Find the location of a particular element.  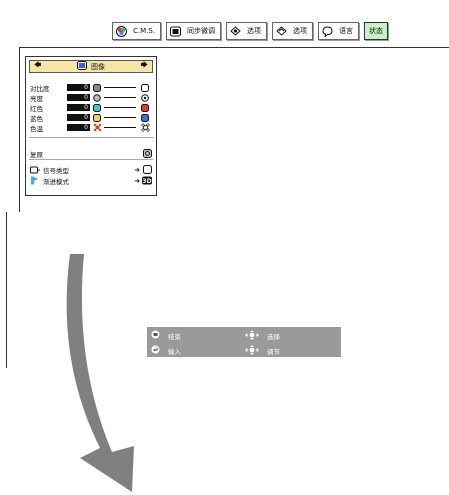

menu-button-icon is located at coordinates (155, 335).